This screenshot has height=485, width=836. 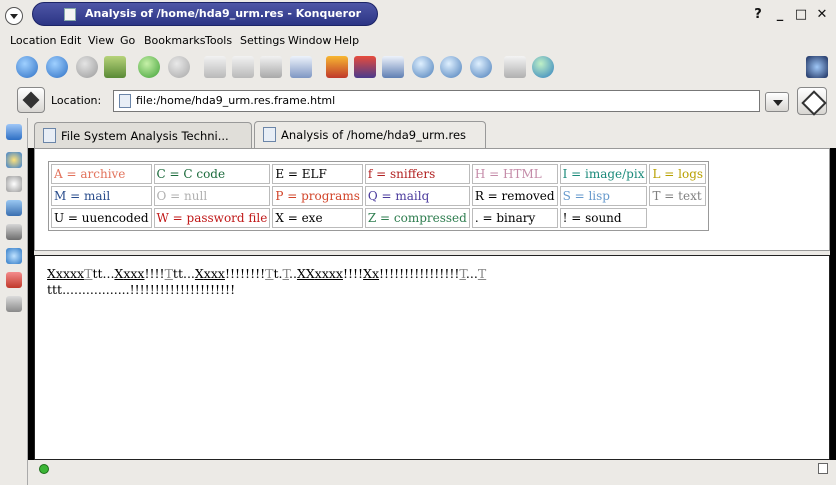 I want to click on home-folder-icon, so click(x=14, y=208).